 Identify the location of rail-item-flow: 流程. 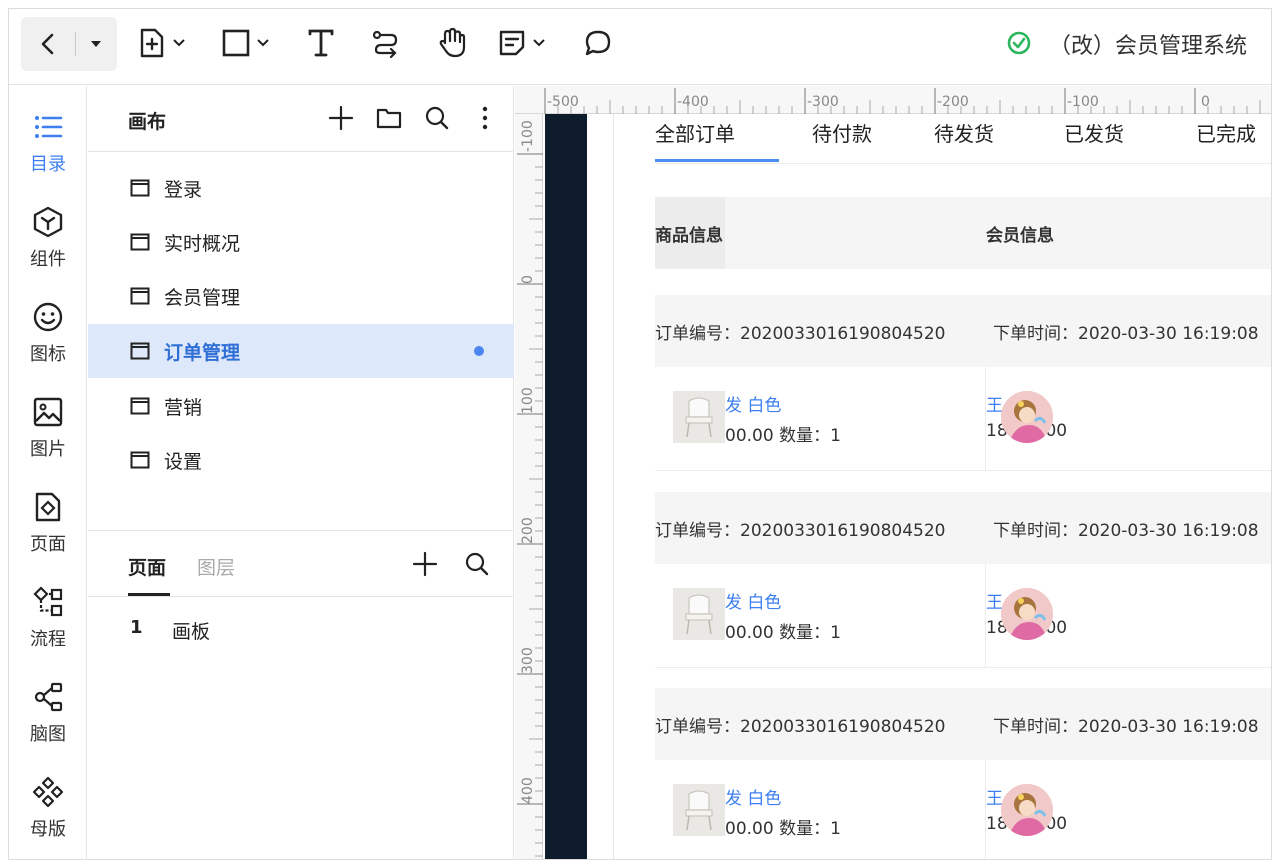
(48, 616).